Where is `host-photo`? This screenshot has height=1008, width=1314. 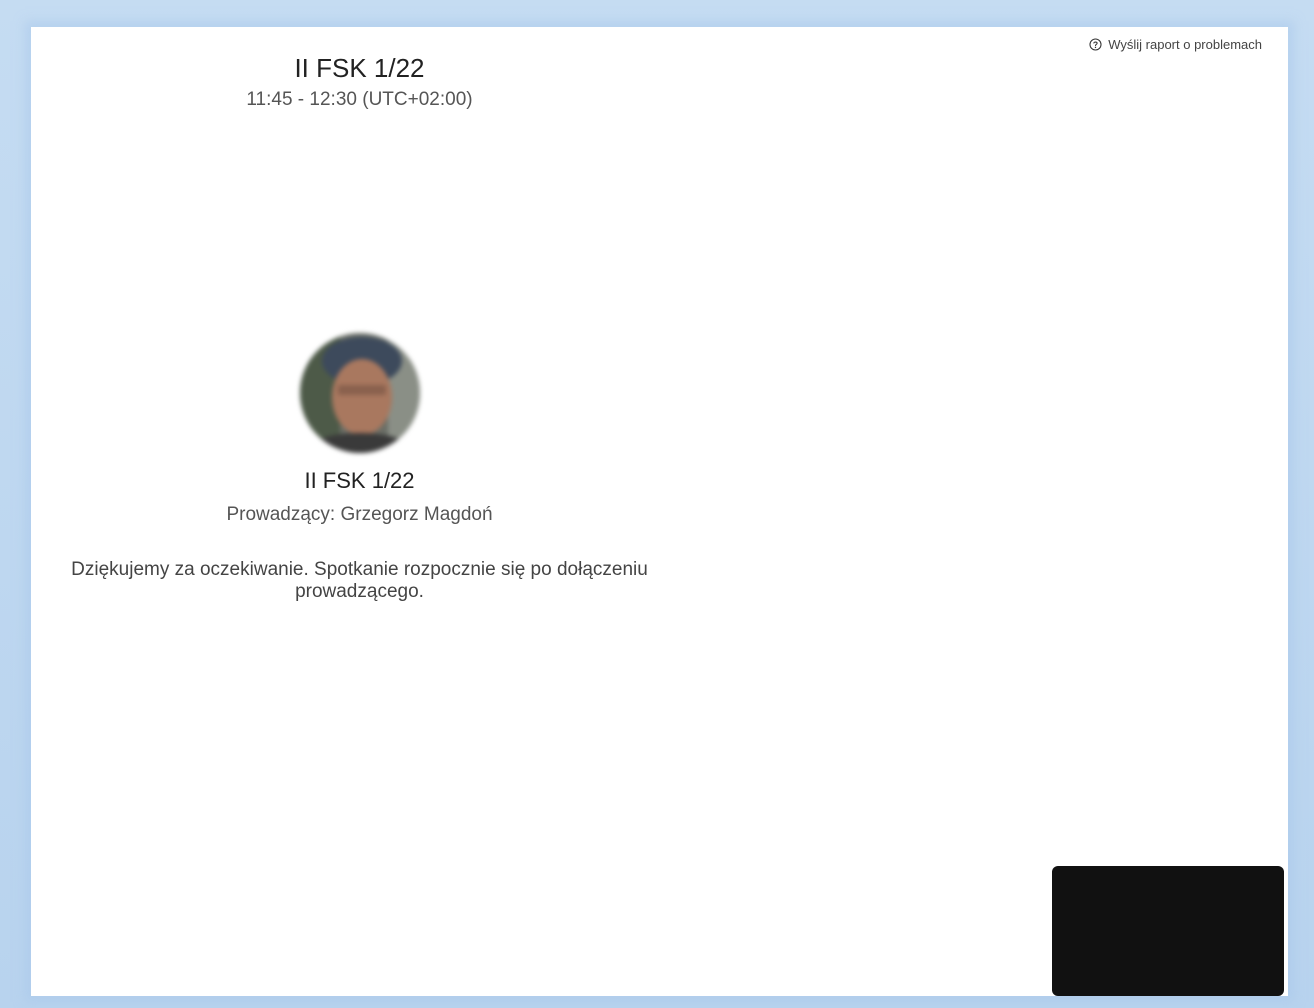 host-photo is located at coordinates (359, 393).